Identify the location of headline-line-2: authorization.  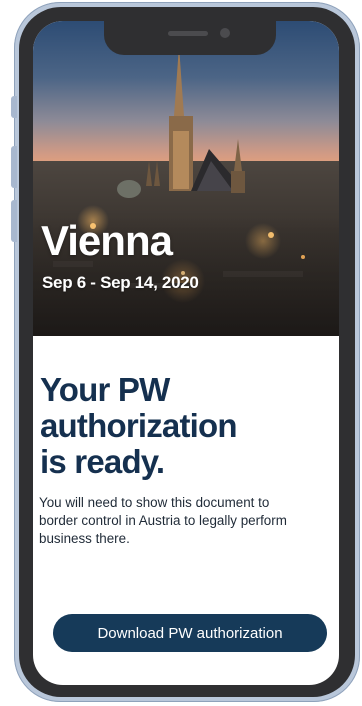
(139, 425).